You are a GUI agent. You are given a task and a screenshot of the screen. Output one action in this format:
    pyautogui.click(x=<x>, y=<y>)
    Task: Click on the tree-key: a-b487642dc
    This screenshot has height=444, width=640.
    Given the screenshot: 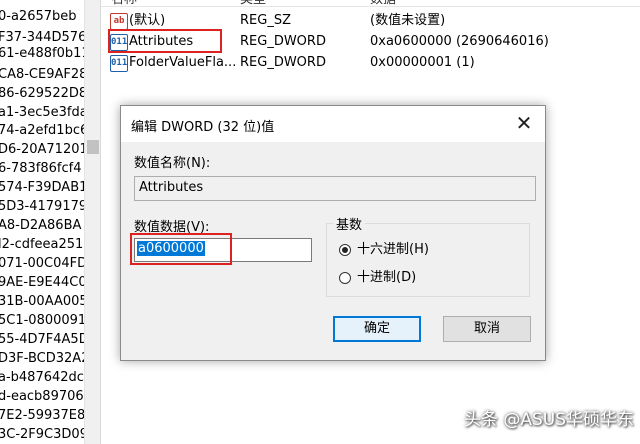 What is the action you would take?
    pyautogui.click(x=42, y=378)
    